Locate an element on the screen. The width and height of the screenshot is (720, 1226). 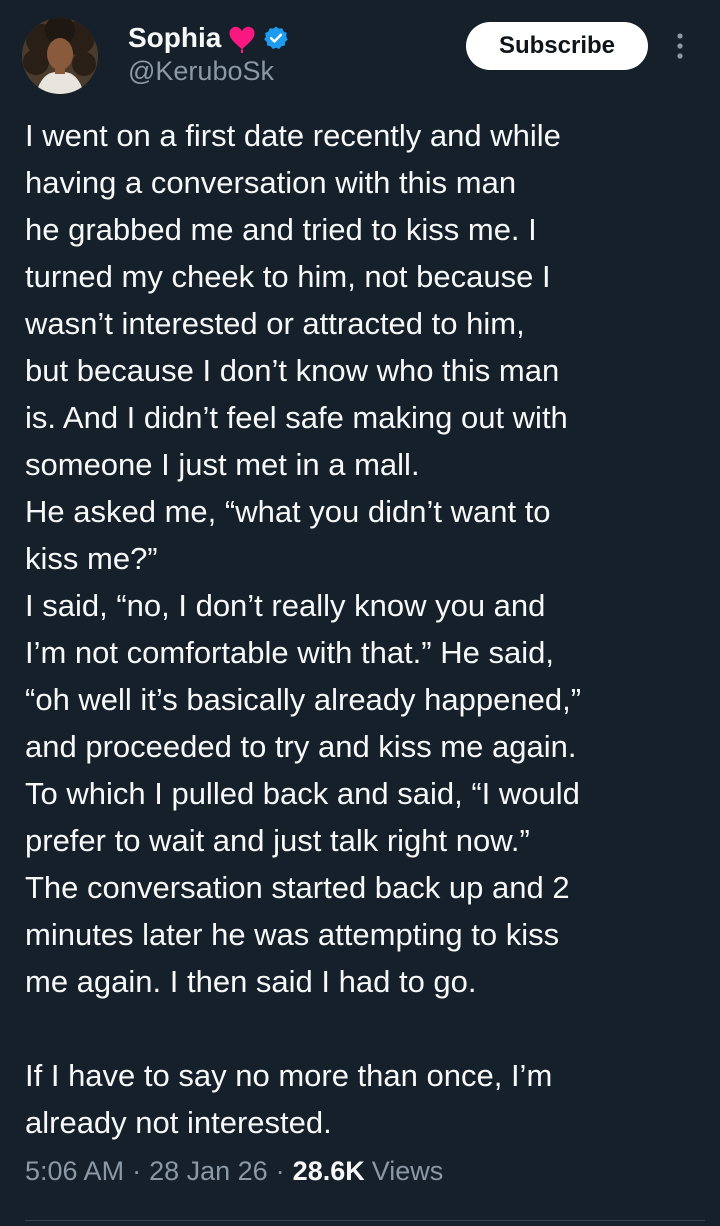
avatar is located at coordinates (60, 56).